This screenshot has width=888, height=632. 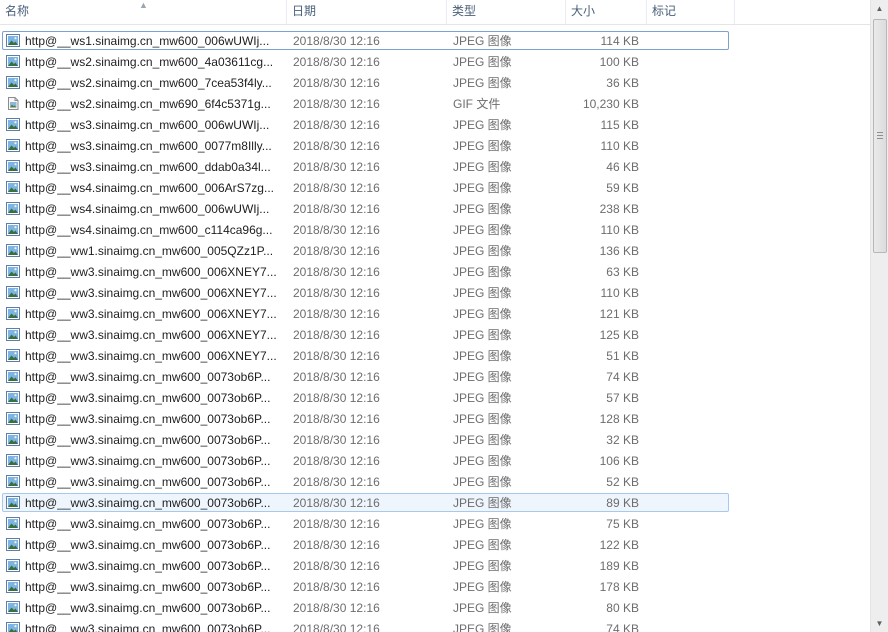 I want to click on file-size: 59 KB, so click(x=622, y=188).